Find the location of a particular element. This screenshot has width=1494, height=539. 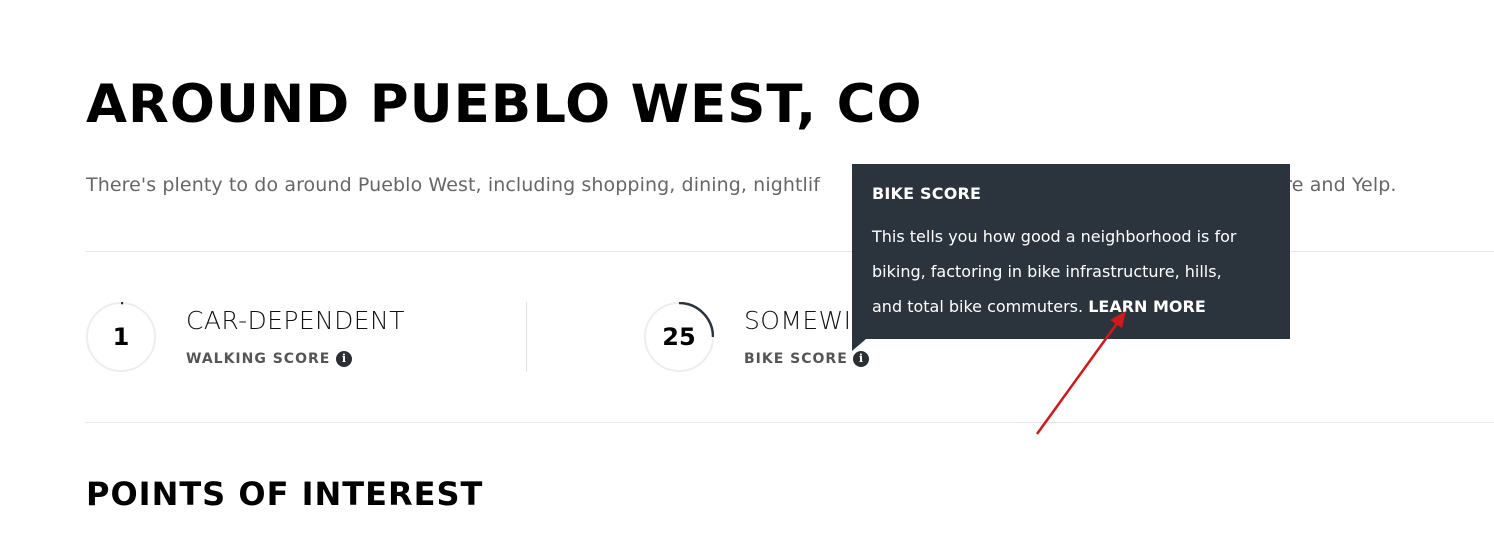

walking-score-label: WALKING SCORE is located at coordinates (258, 359).